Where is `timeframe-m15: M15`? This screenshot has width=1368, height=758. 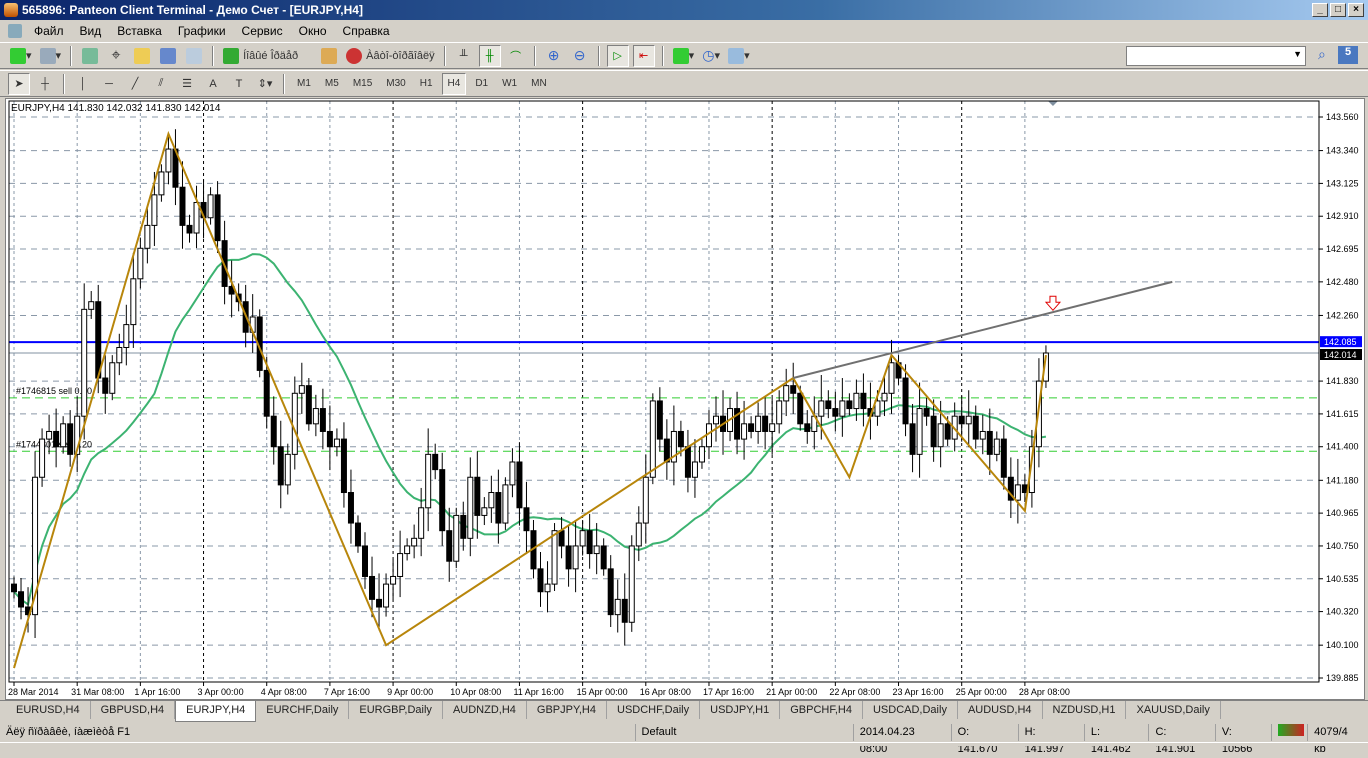
timeframe-m15: M15 is located at coordinates (362, 84).